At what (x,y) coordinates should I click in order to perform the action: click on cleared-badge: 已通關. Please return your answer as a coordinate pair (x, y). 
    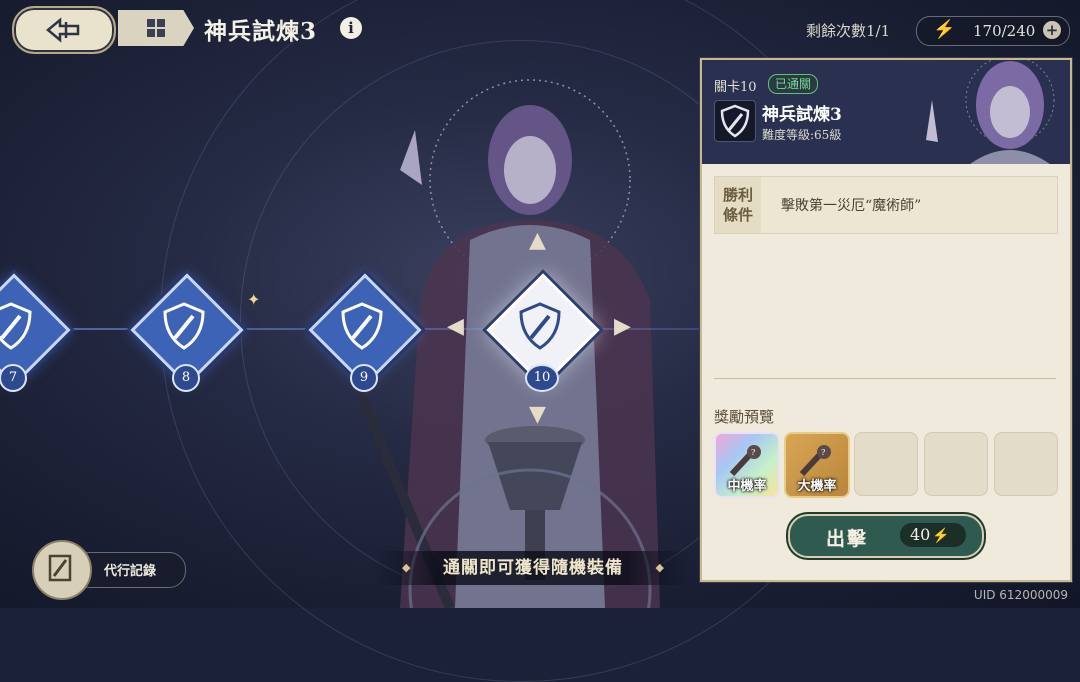
    Looking at the image, I should click on (793, 84).